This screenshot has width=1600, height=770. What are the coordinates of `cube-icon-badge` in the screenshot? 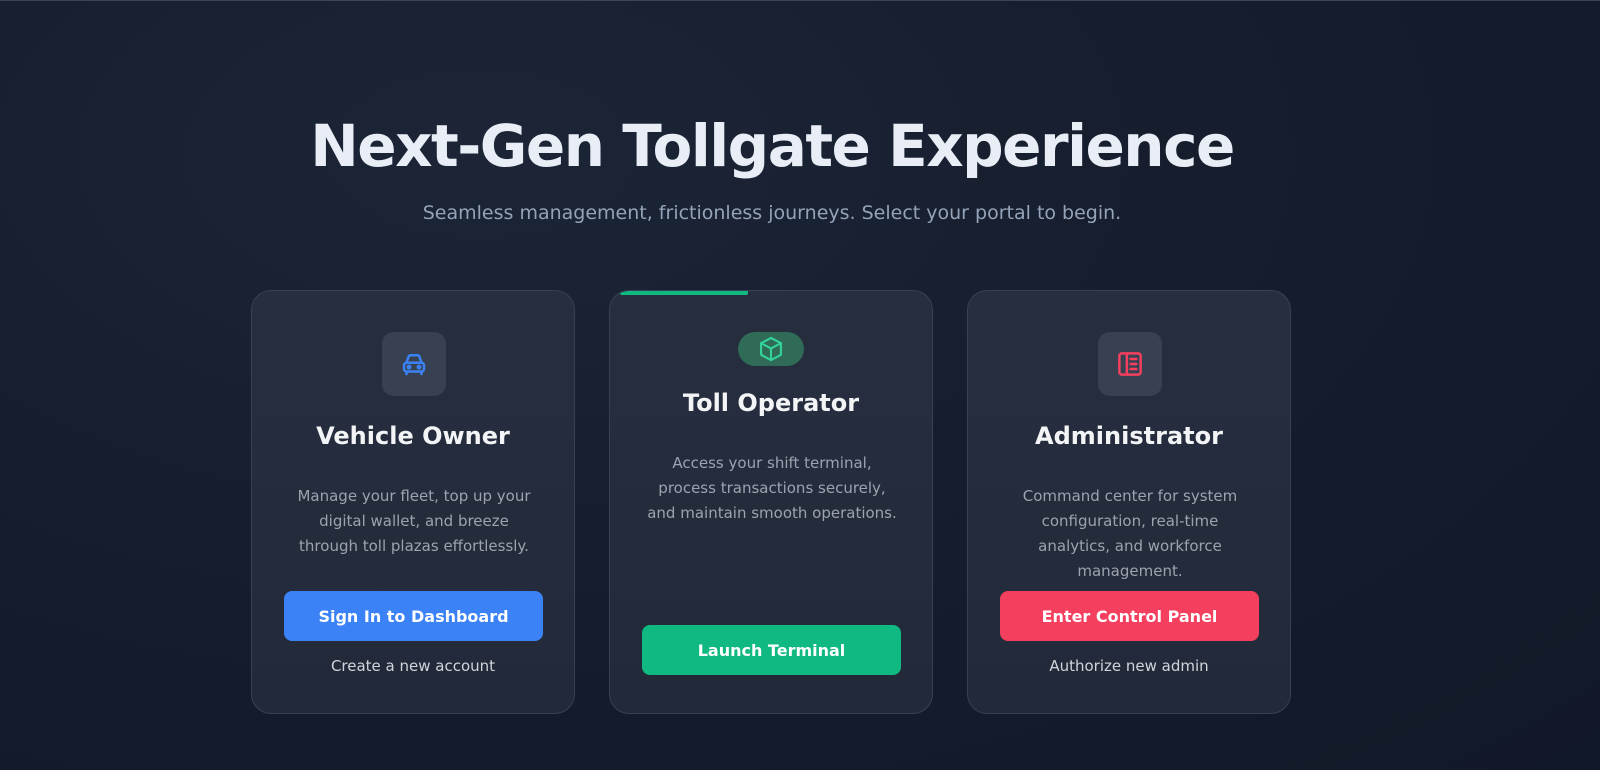 It's located at (771, 349).